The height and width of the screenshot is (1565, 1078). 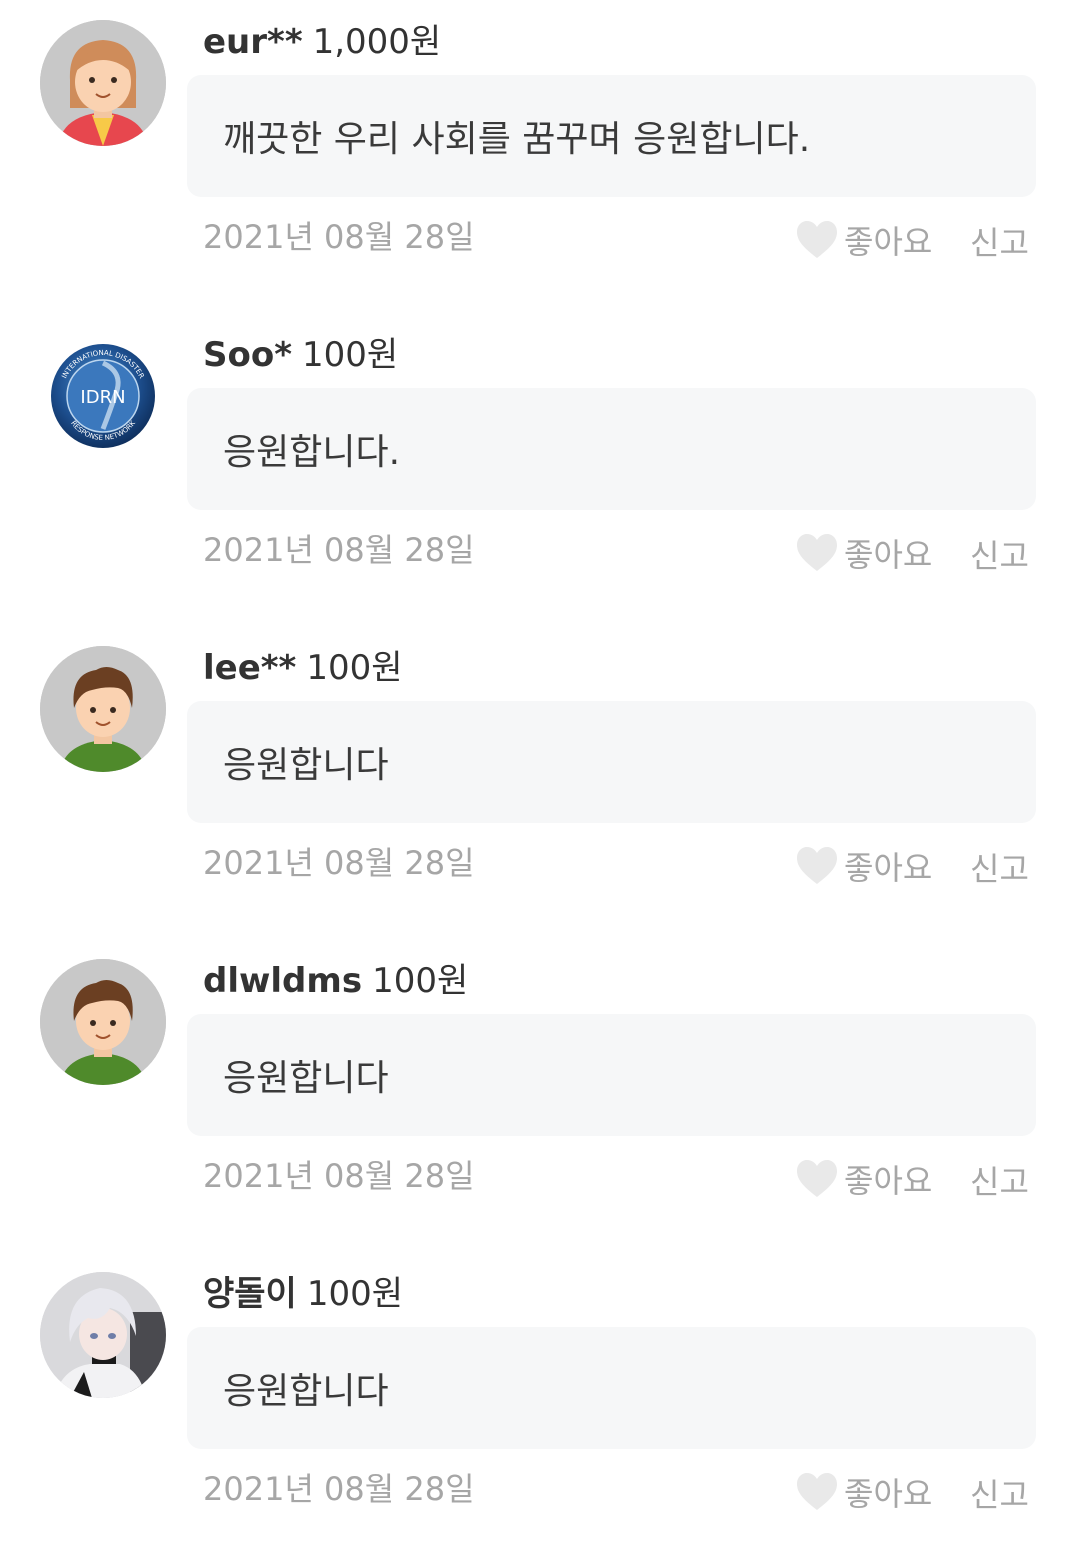 I want to click on girl-avatar-icon, so click(x=103, y=83).